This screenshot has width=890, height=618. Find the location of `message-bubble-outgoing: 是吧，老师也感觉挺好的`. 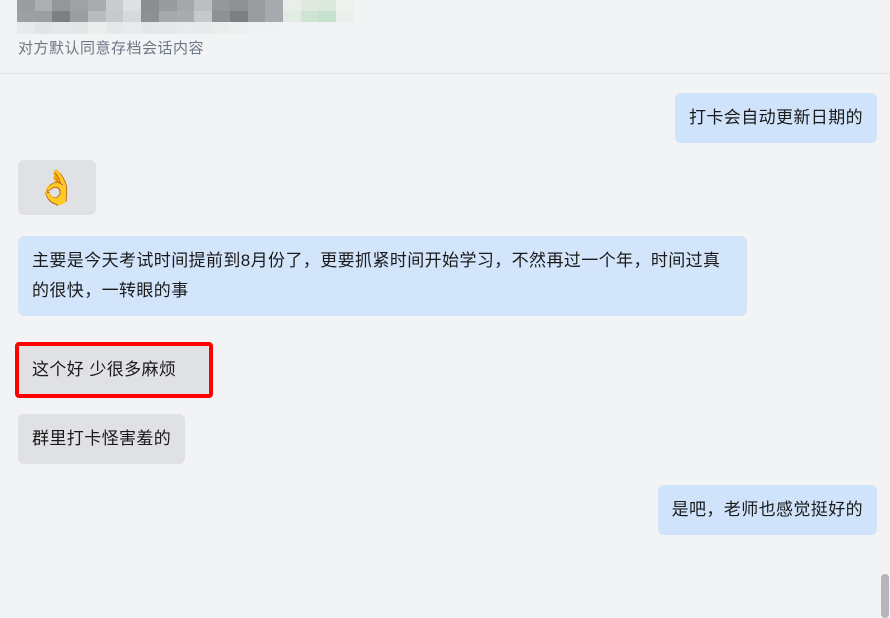

message-bubble-outgoing: 是吧，老师也感觉挺好的 is located at coordinates (767, 510).